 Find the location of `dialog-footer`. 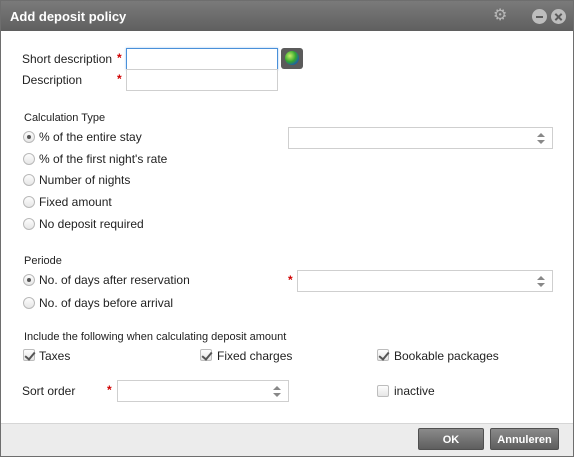

dialog-footer is located at coordinates (287, 439).